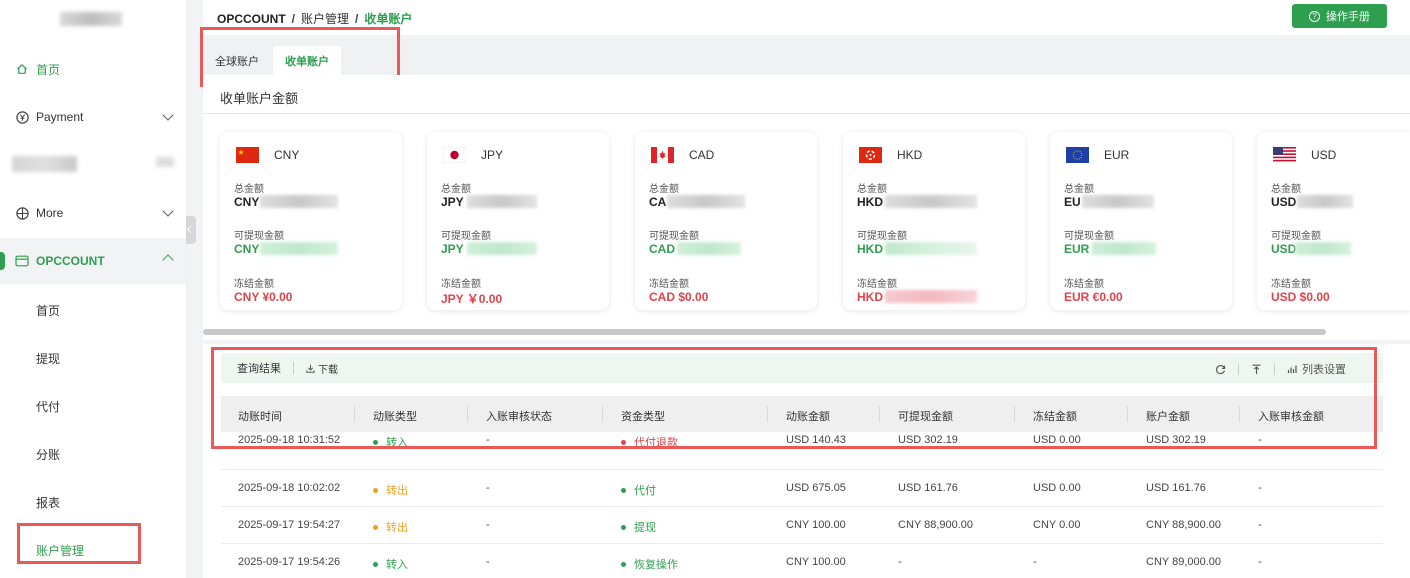  I want to click on cell-text: 转入, so click(397, 565).